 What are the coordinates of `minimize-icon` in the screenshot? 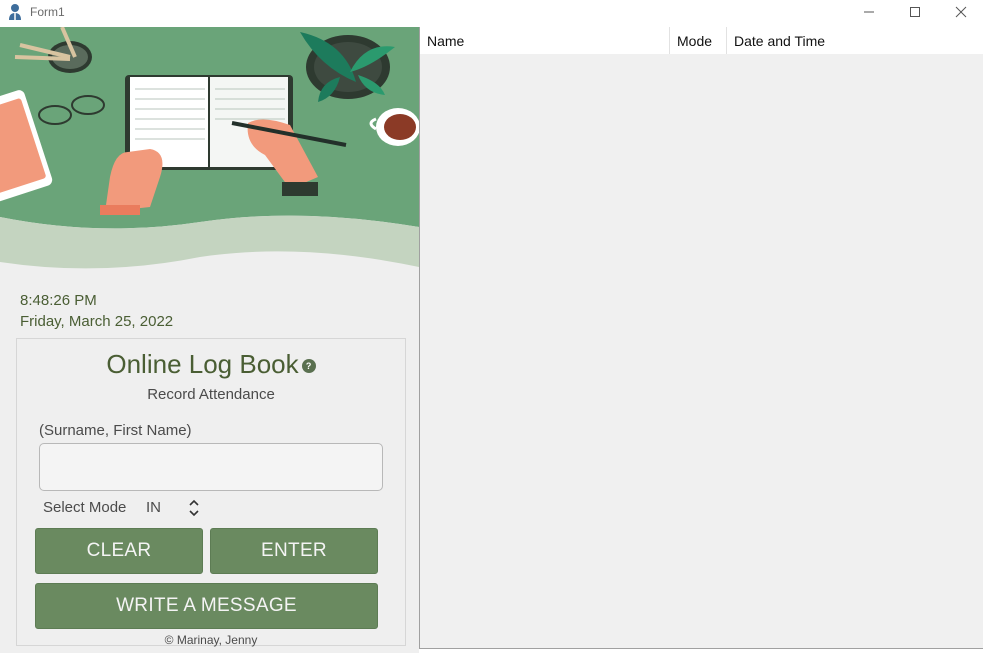 It's located at (869, 12).